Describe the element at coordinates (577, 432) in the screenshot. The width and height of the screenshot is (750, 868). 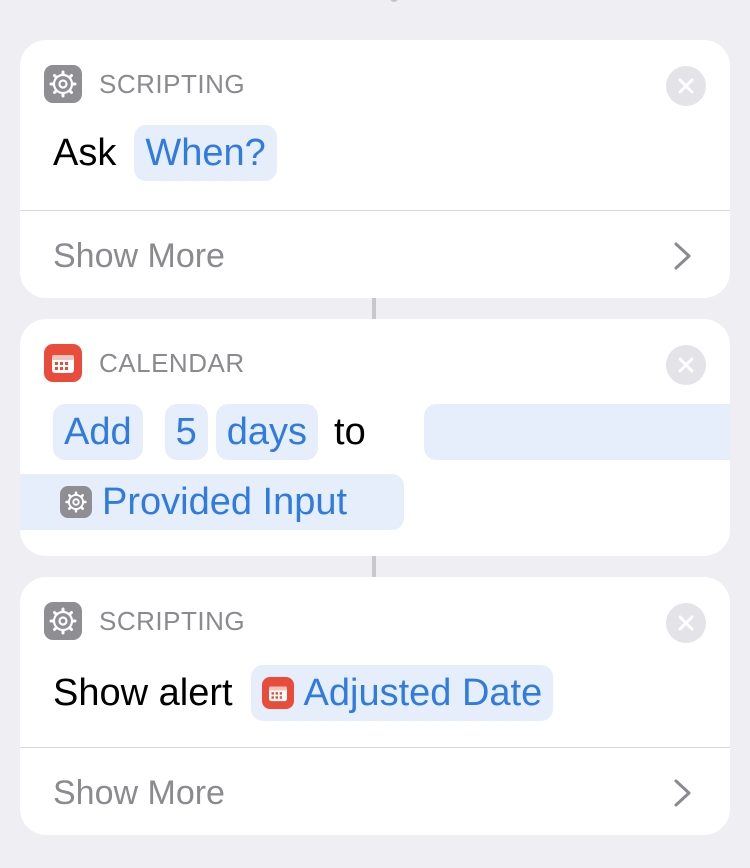
I see `input-token-continuation` at that location.